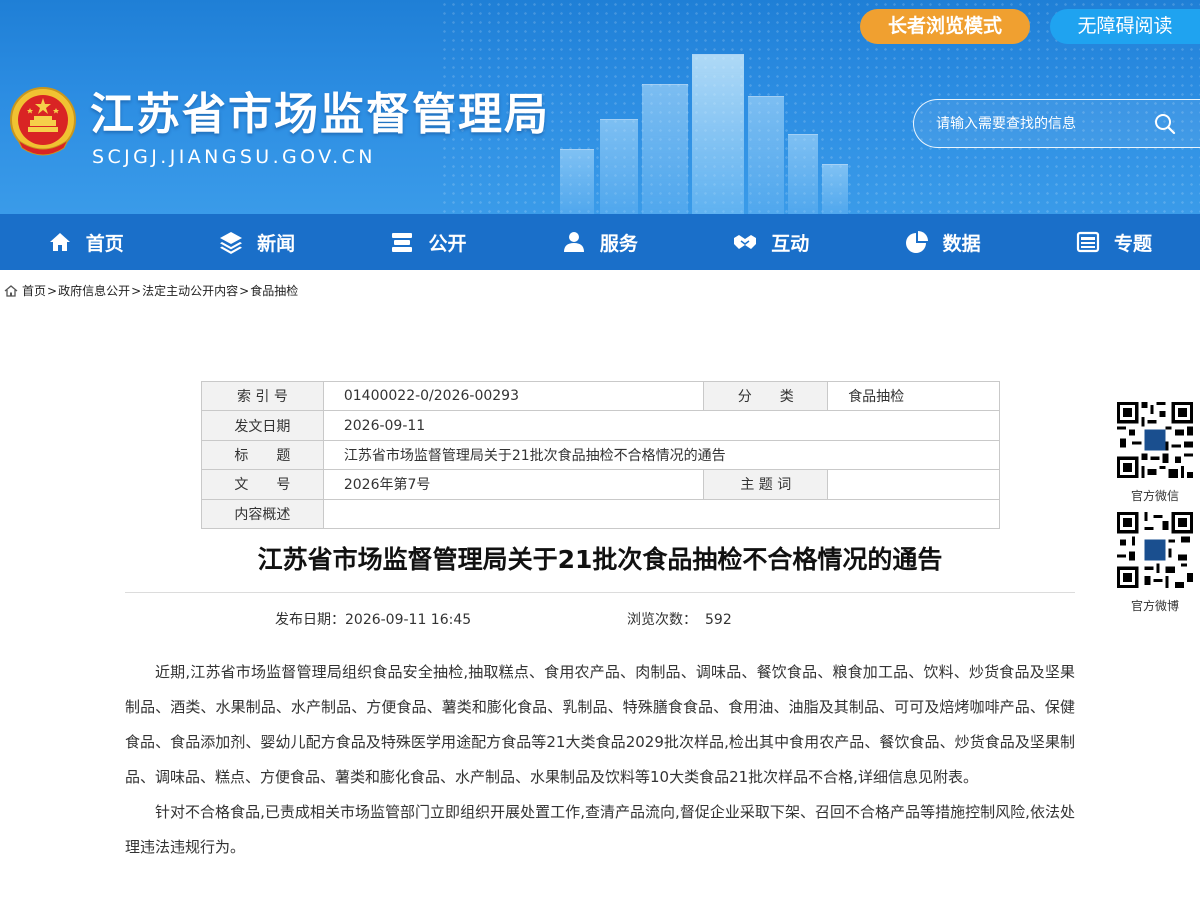 This screenshot has height=900, width=1200. Describe the element at coordinates (600, 559) in the screenshot. I see `article-title: 江苏省市场监督管理局关于21批次食品抽检不合格情况的通告` at that location.